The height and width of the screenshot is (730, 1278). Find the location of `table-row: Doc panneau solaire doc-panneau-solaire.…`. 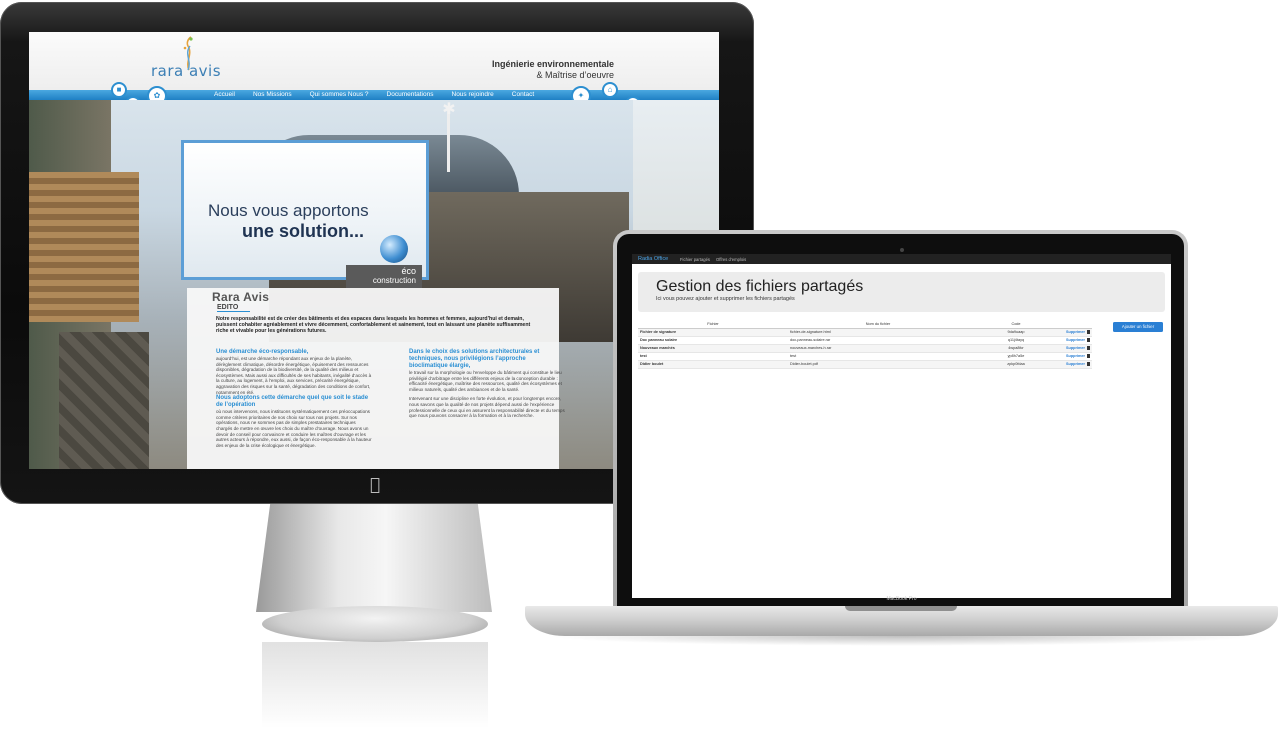

table-row: Doc panneau solaire doc-panneau-solaire.… is located at coordinates (865, 340).